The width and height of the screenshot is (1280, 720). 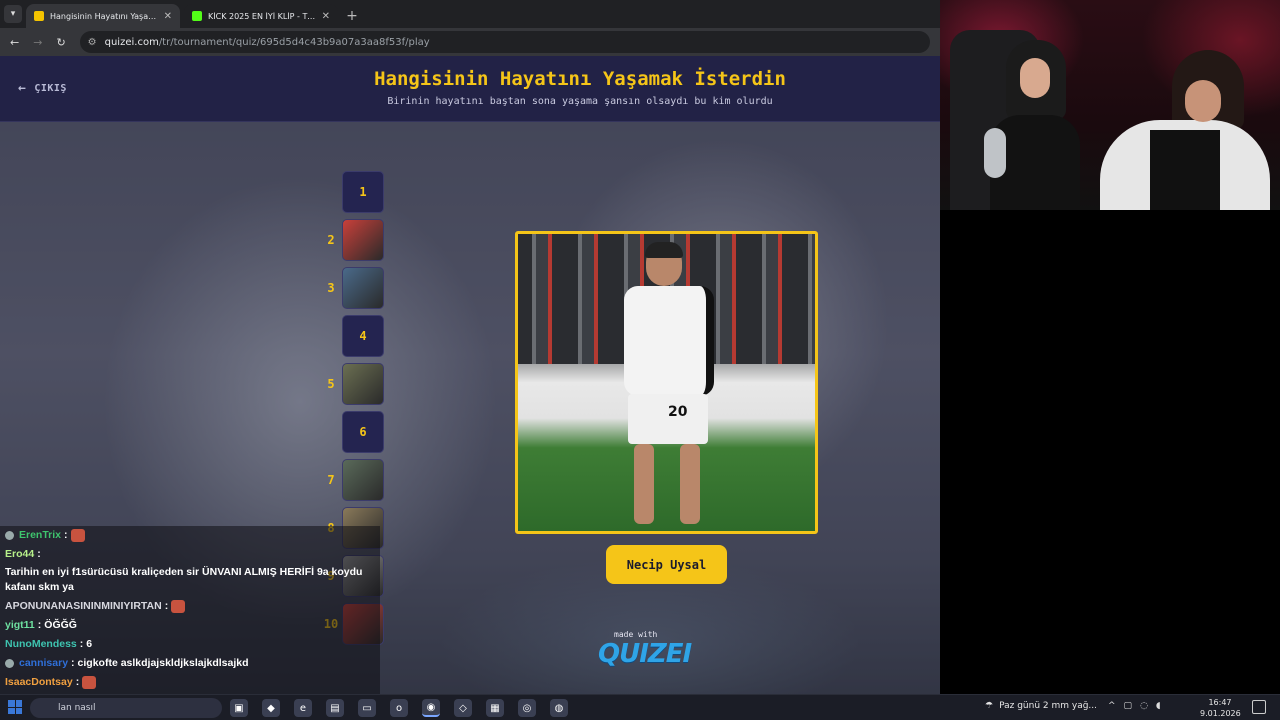 I want to click on rank-number: 5, so click(x=331, y=384).